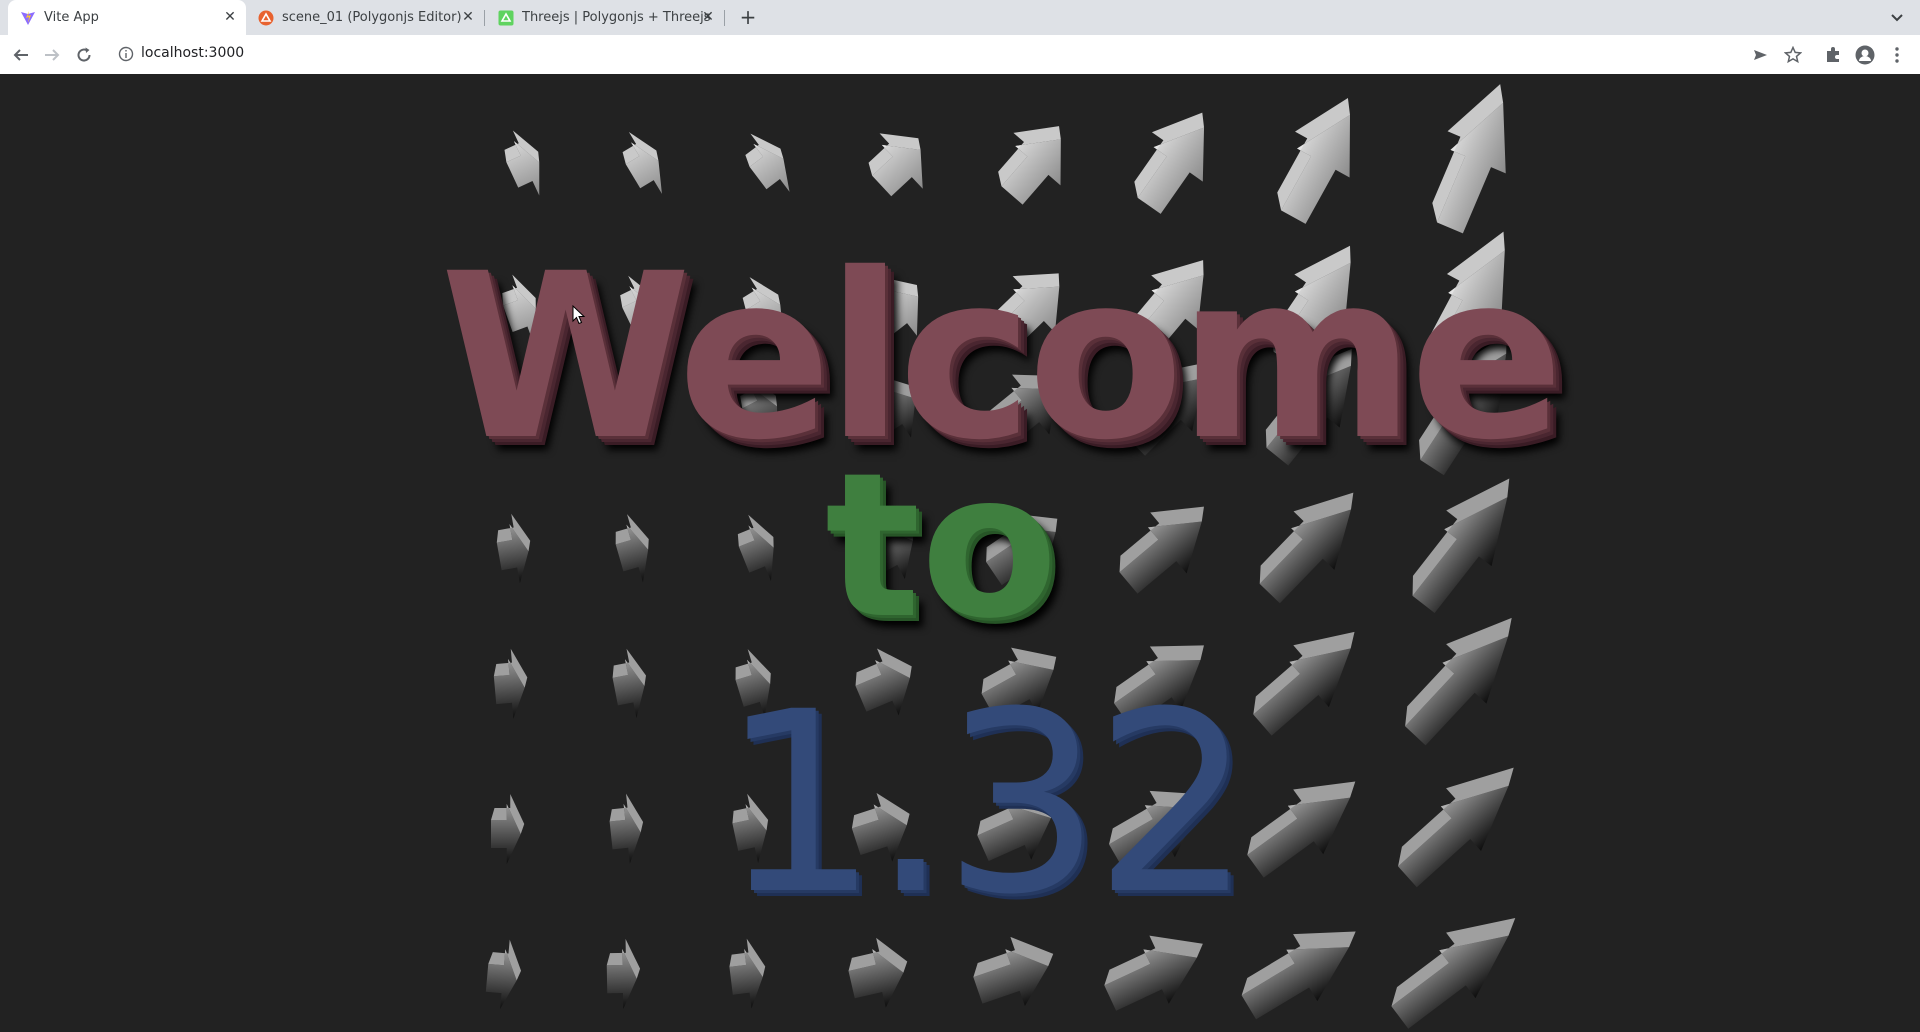 The width and height of the screenshot is (1920, 1032). I want to click on send-tab-icon, so click(1760, 55).